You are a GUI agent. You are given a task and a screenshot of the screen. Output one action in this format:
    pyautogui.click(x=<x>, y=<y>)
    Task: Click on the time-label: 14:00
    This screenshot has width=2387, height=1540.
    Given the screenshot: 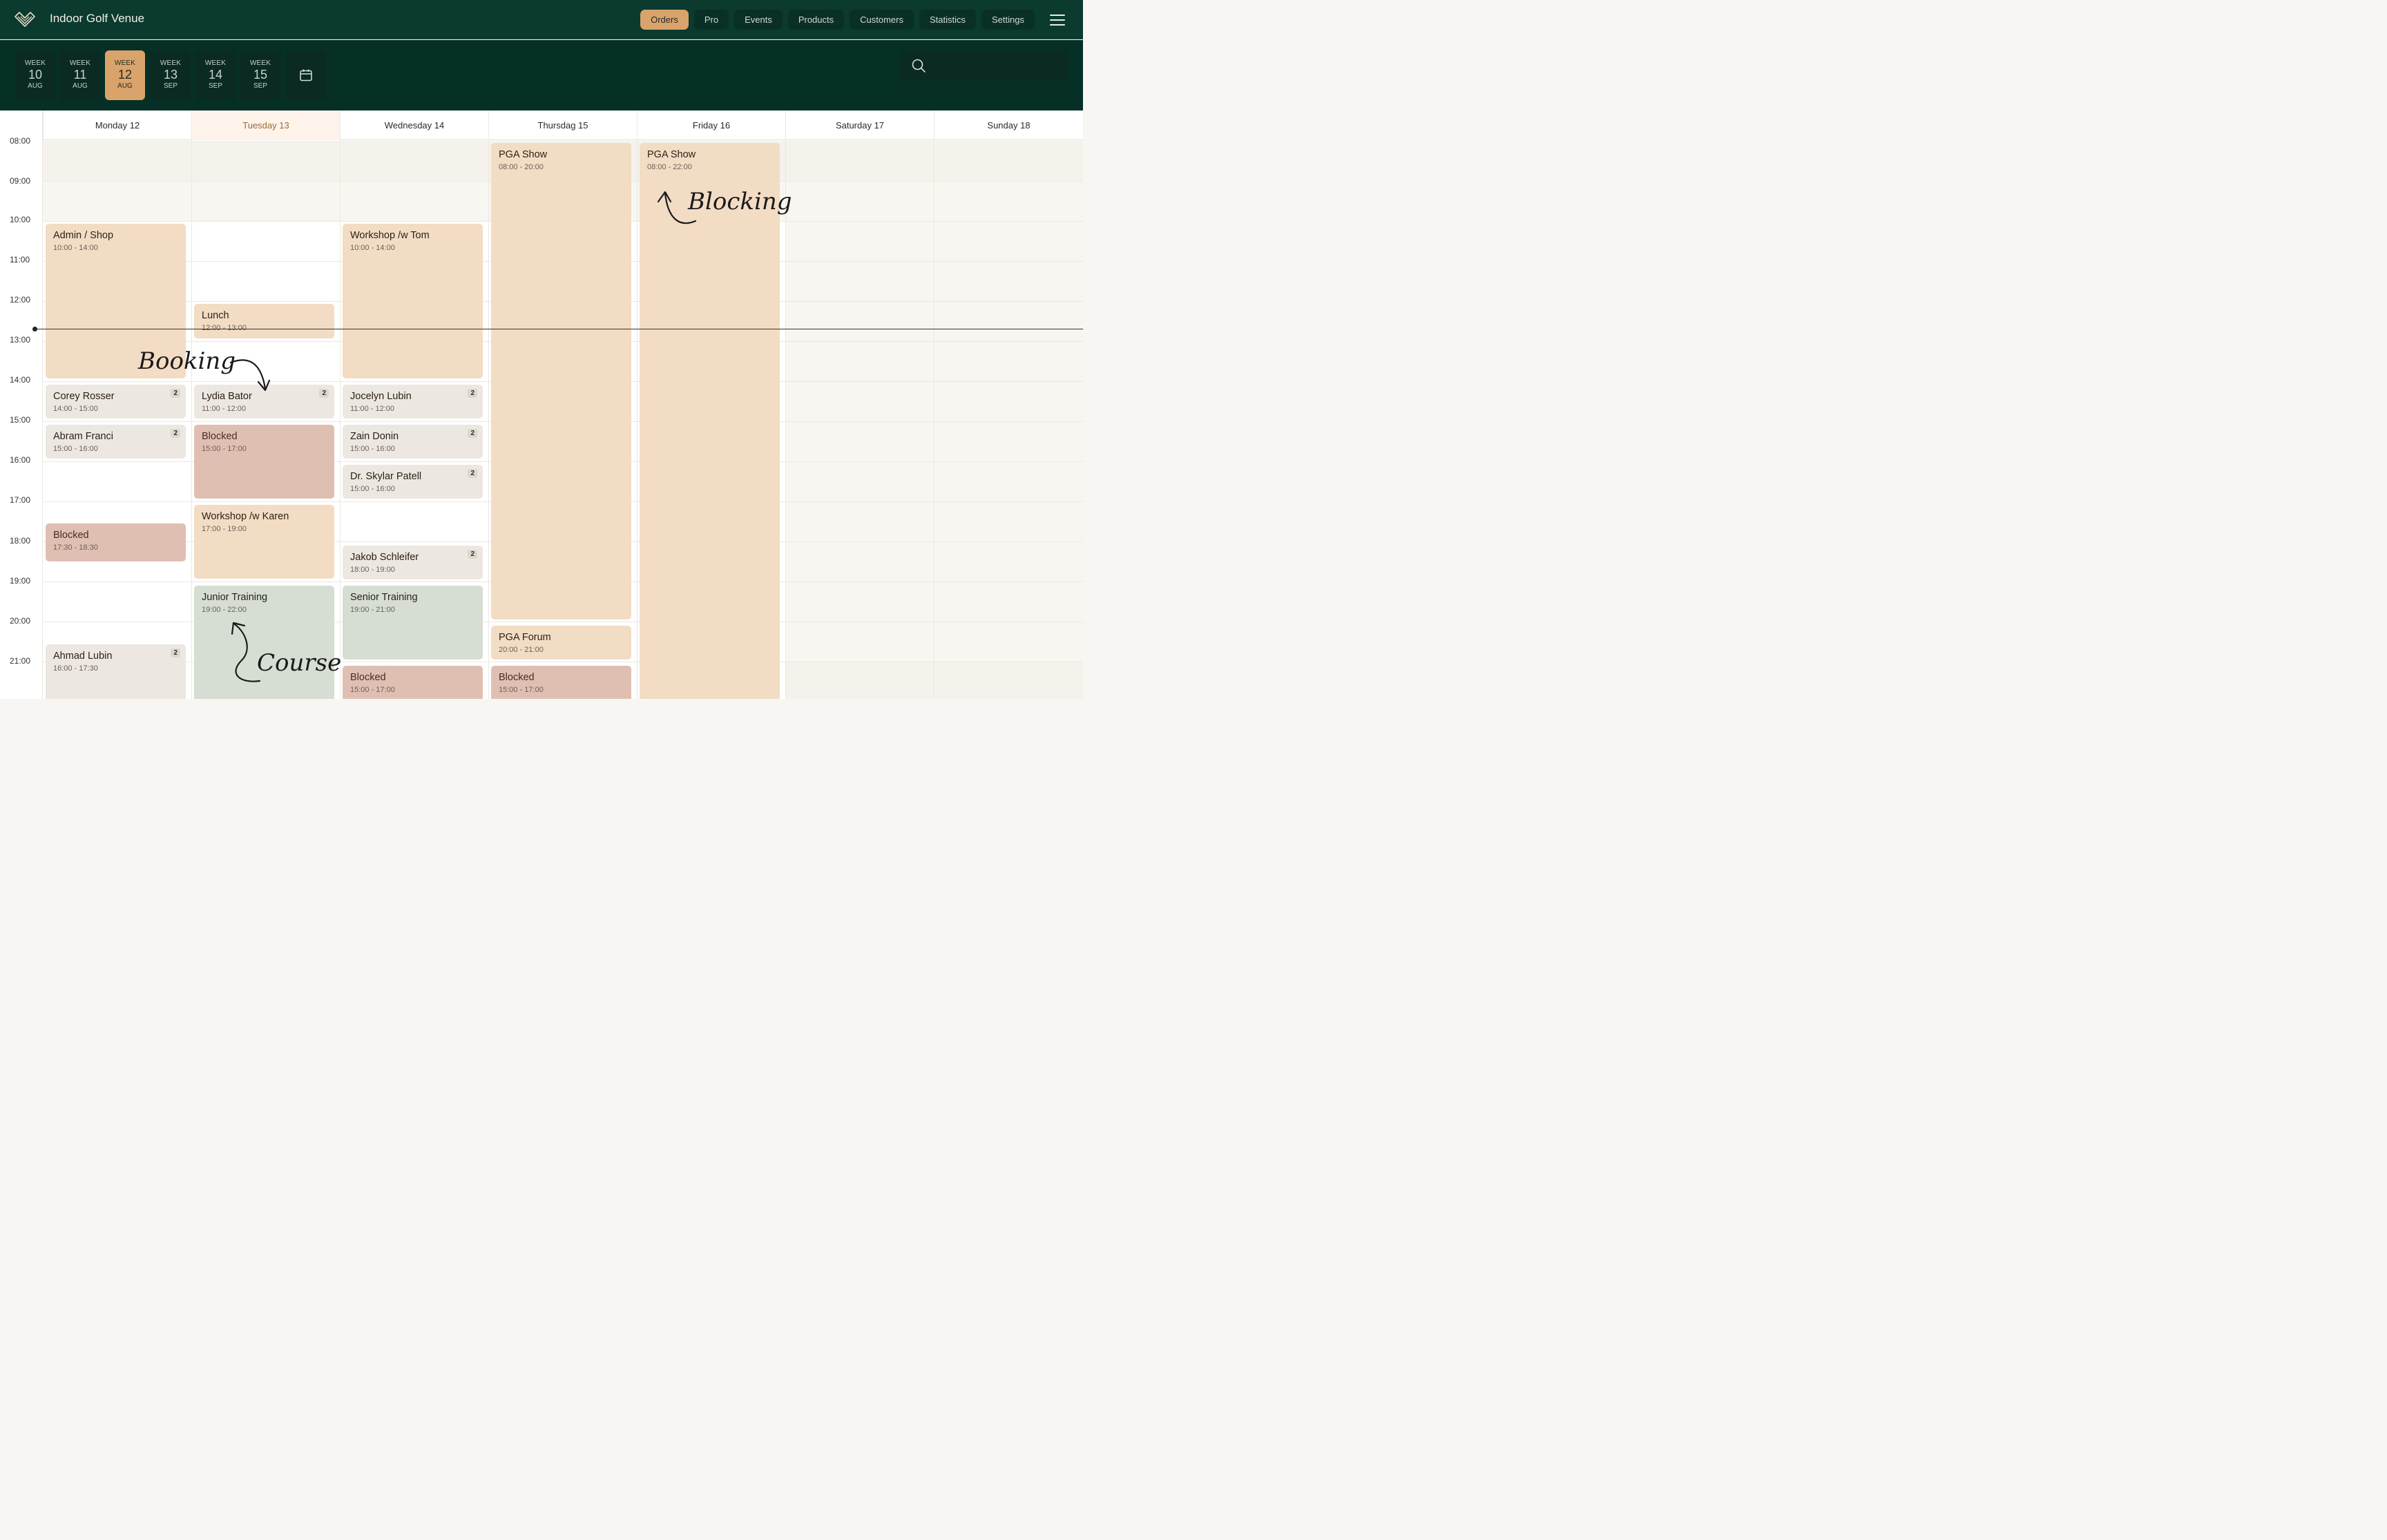 What is the action you would take?
    pyautogui.click(x=21, y=380)
    